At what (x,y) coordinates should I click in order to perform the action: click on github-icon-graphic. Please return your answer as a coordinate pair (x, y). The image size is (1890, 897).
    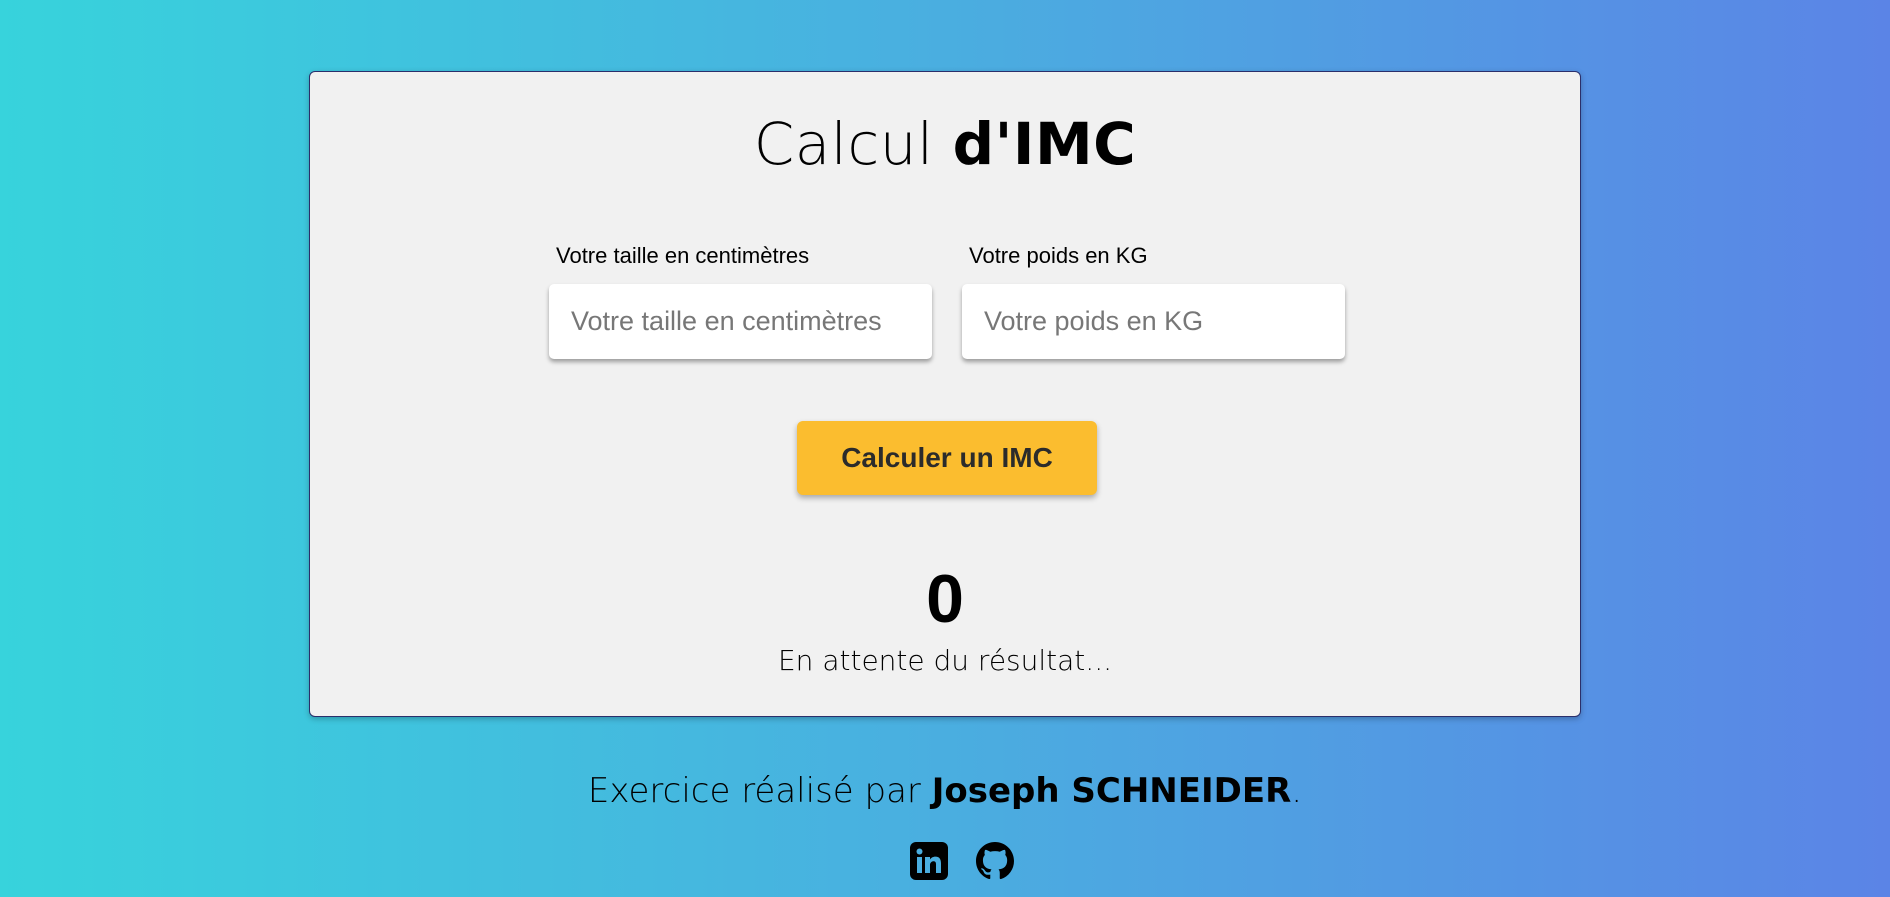
    Looking at the image, I should click on (995, 861).